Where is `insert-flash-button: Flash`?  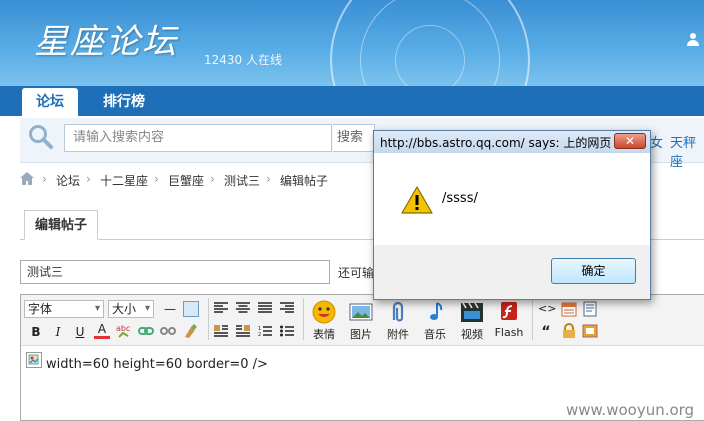
insert-flash-button: Flash is located at coordinates (509, 319).